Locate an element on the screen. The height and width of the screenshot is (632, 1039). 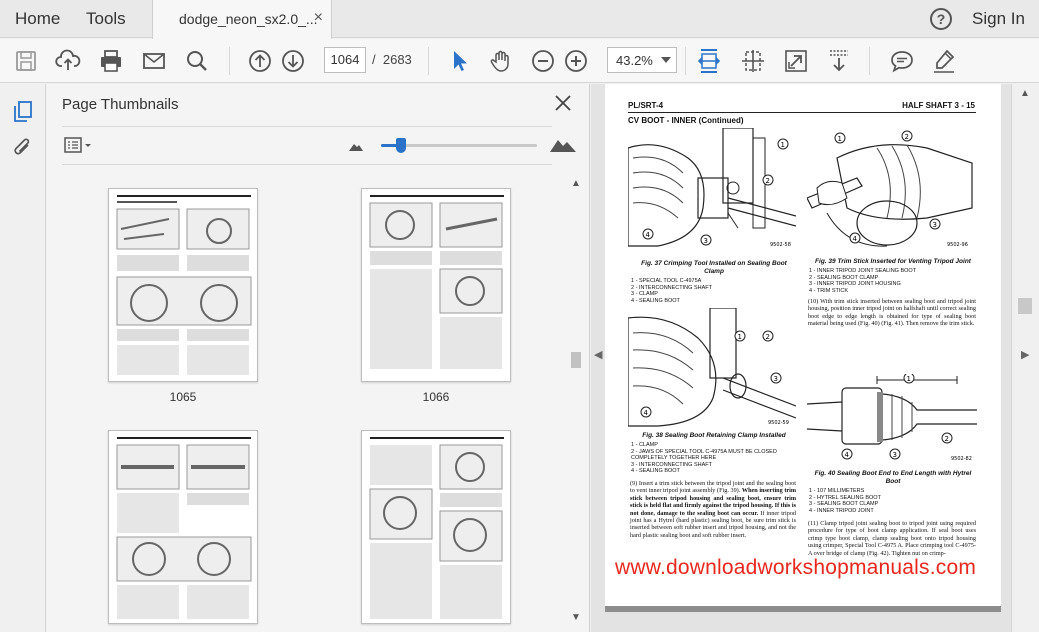
help-icon: ? is located at coordinates (941, 19).